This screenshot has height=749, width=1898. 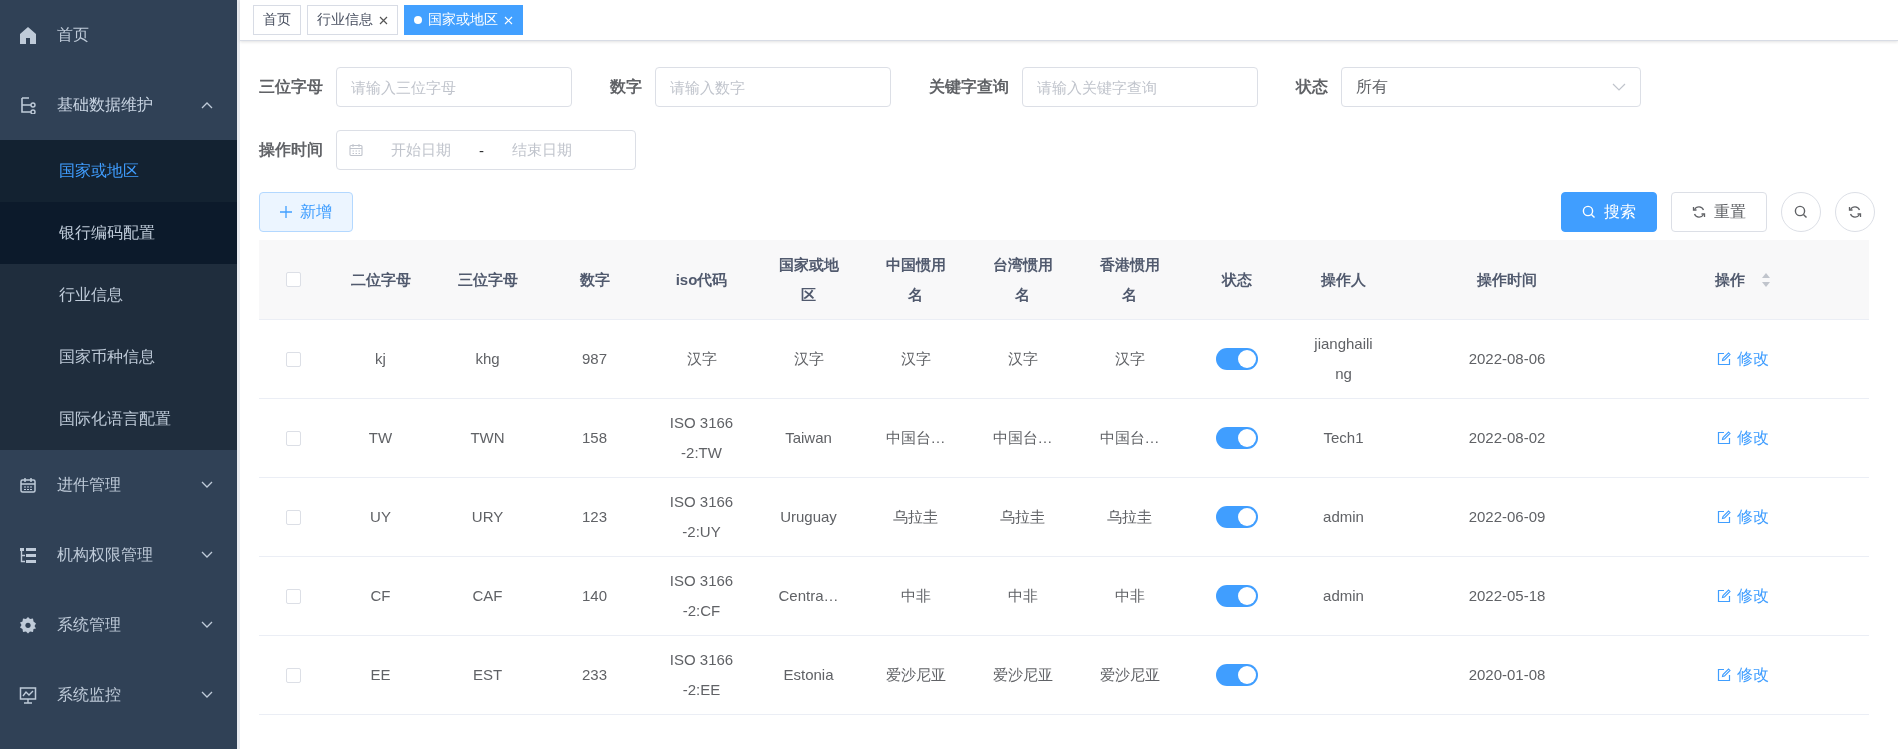 What do you see at coordinates (487, 279) in the screenshot?
I see `column-header: 三位字母` at bounding box center [487, 279].